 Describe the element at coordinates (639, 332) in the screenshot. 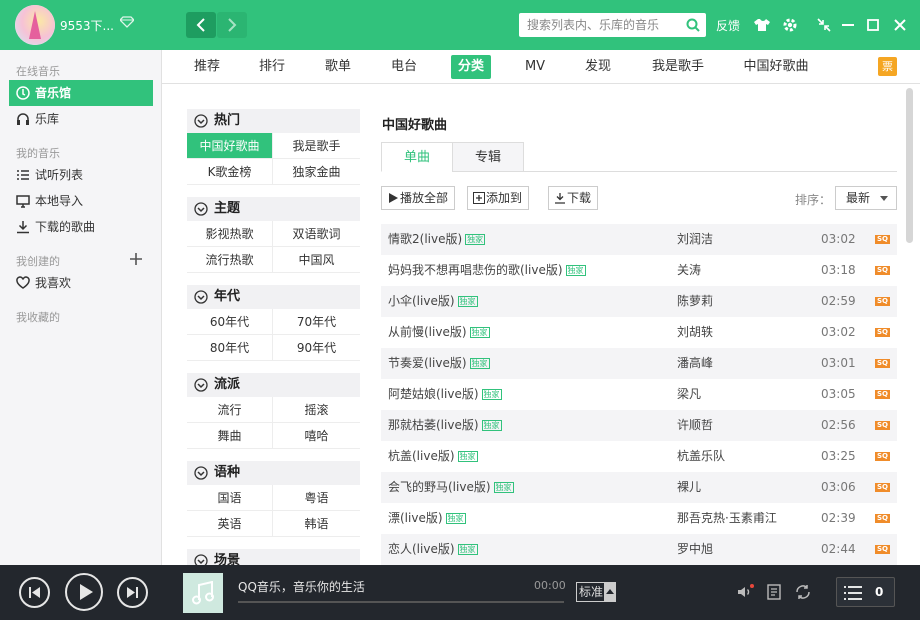

I see `song-row: 从前慢(live版) 独家 刘胡轶 03:02 SQ` at that location.